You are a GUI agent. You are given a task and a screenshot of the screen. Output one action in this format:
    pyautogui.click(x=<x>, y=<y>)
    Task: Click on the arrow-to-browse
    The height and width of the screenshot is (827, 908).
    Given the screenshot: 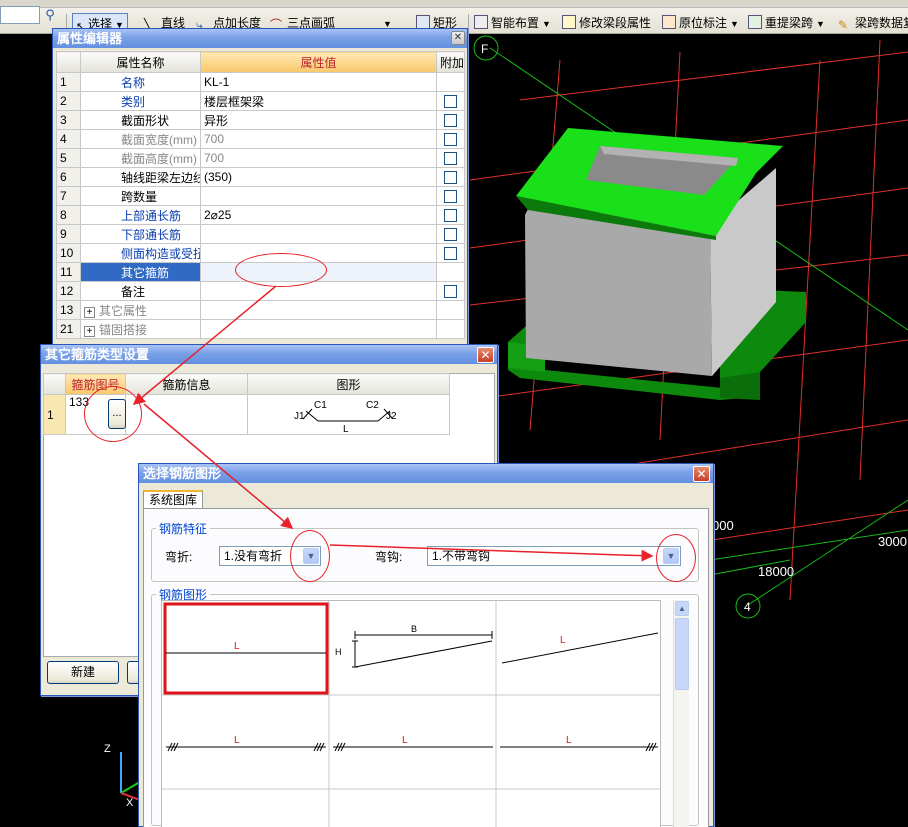 What is the action you would take?
    pyautogui.click(x=204, y=345)
    